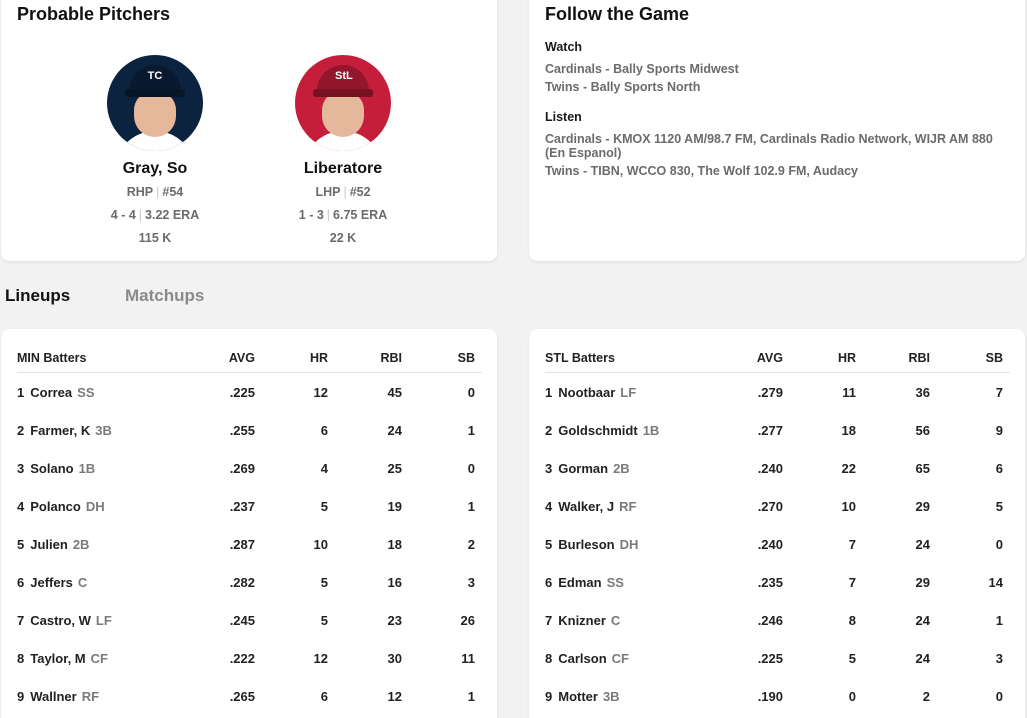  What do you see at coordinates (922, 544) in the screenshot?
I see `rbi-cell: 24` at bounding box center [922, 544].